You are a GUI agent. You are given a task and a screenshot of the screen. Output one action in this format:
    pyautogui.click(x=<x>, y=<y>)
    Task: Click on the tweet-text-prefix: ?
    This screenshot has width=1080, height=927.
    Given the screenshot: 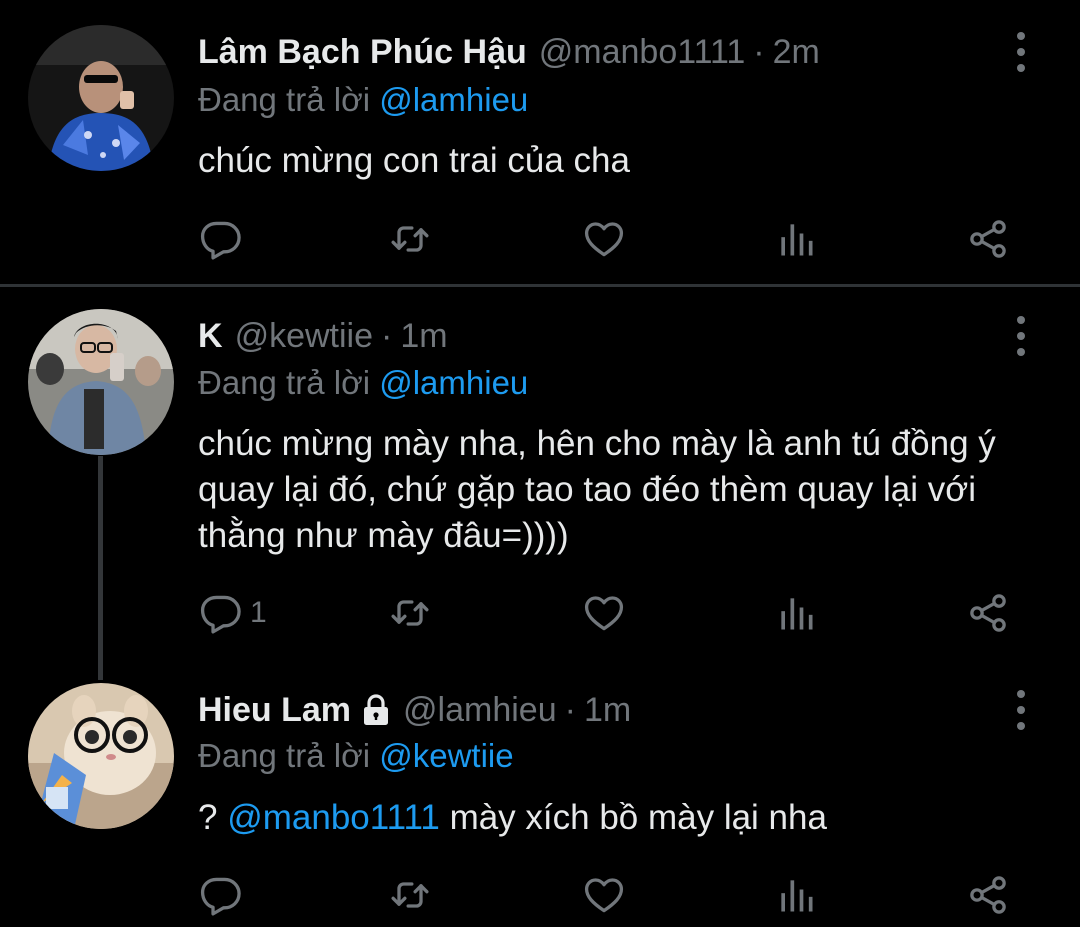 What is the action you would take?
    pyautogui.click(x=208, y=817)
    